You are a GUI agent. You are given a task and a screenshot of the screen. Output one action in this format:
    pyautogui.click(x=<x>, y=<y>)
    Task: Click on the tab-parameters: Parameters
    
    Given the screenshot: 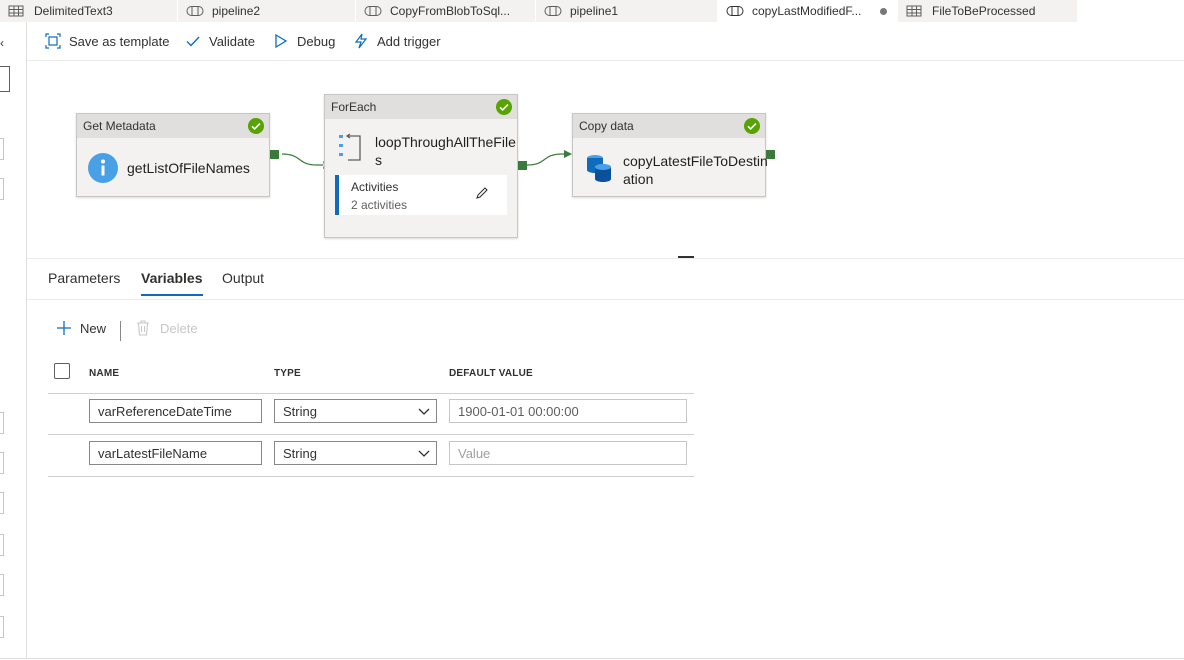 What is the action you would take?
    pyautogui.click(x=84, y=282)
    